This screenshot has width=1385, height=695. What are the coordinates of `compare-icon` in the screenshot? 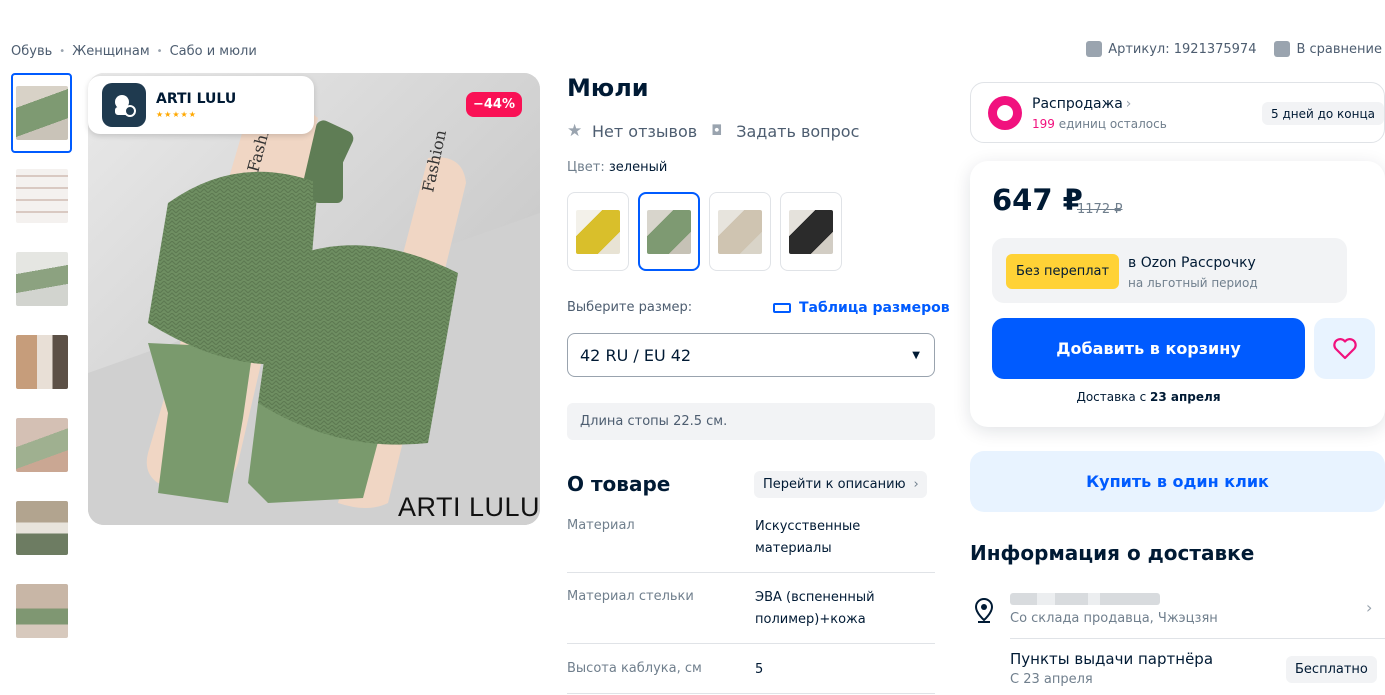 It's located at (1282, 49).